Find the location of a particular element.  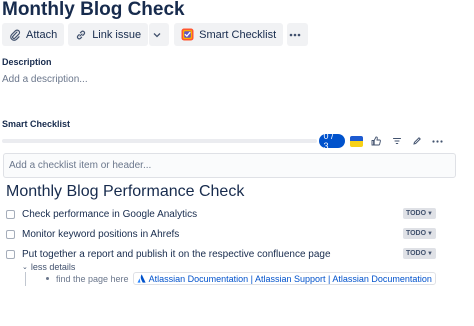

checklist-item-text: Monitor keyword positions in Ahrefs is located at coordinates (100, 234).